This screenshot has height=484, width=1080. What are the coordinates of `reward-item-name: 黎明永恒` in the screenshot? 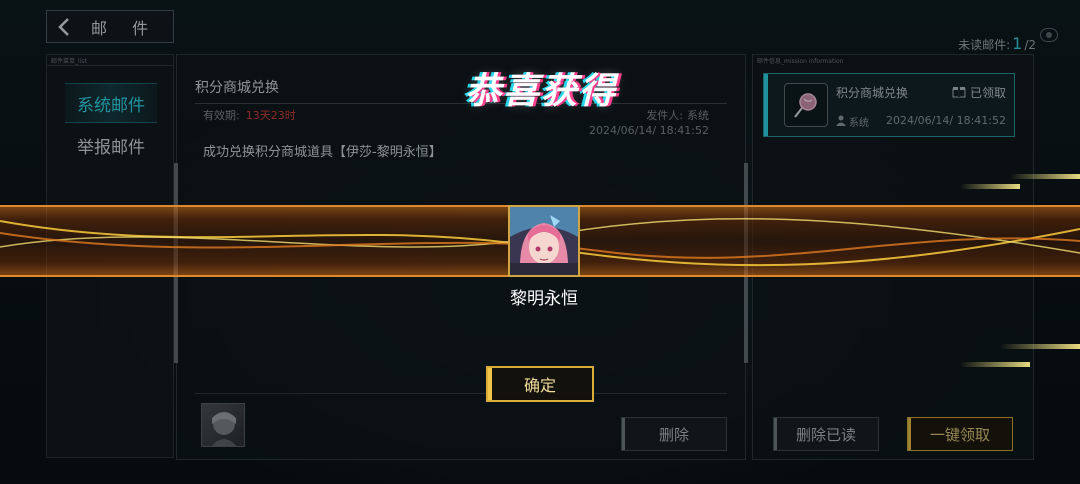 It's located at (544, 299).